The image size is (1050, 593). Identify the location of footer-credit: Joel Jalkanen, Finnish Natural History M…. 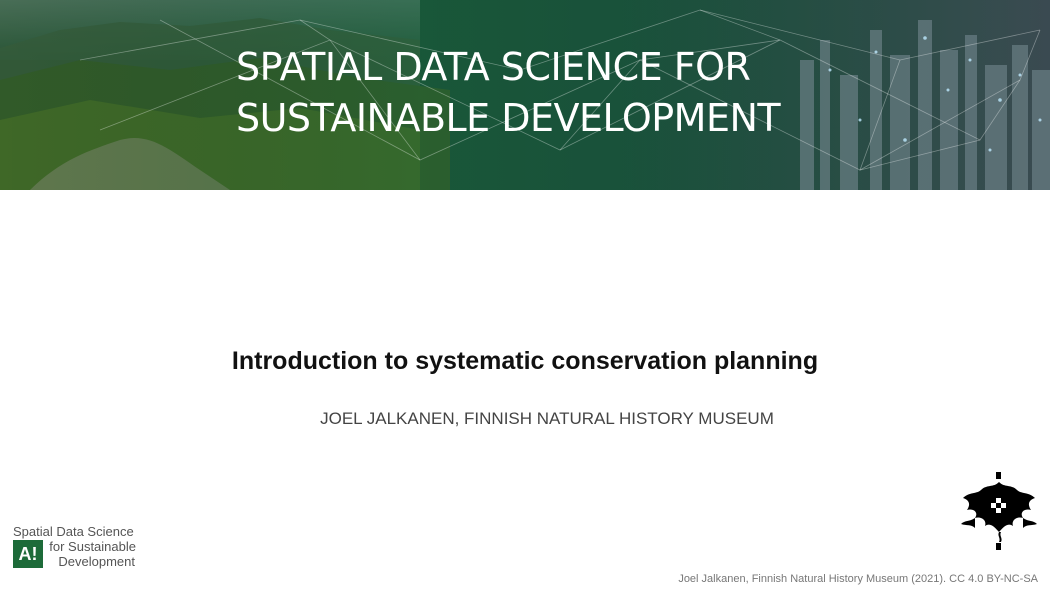
(858, 579).